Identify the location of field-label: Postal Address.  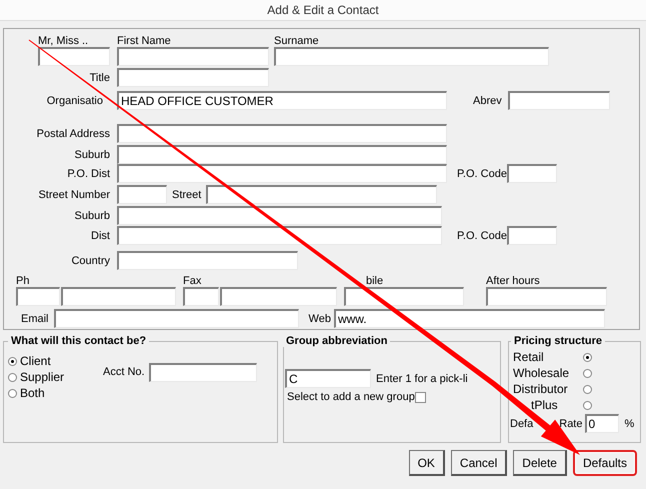
(73, 134).